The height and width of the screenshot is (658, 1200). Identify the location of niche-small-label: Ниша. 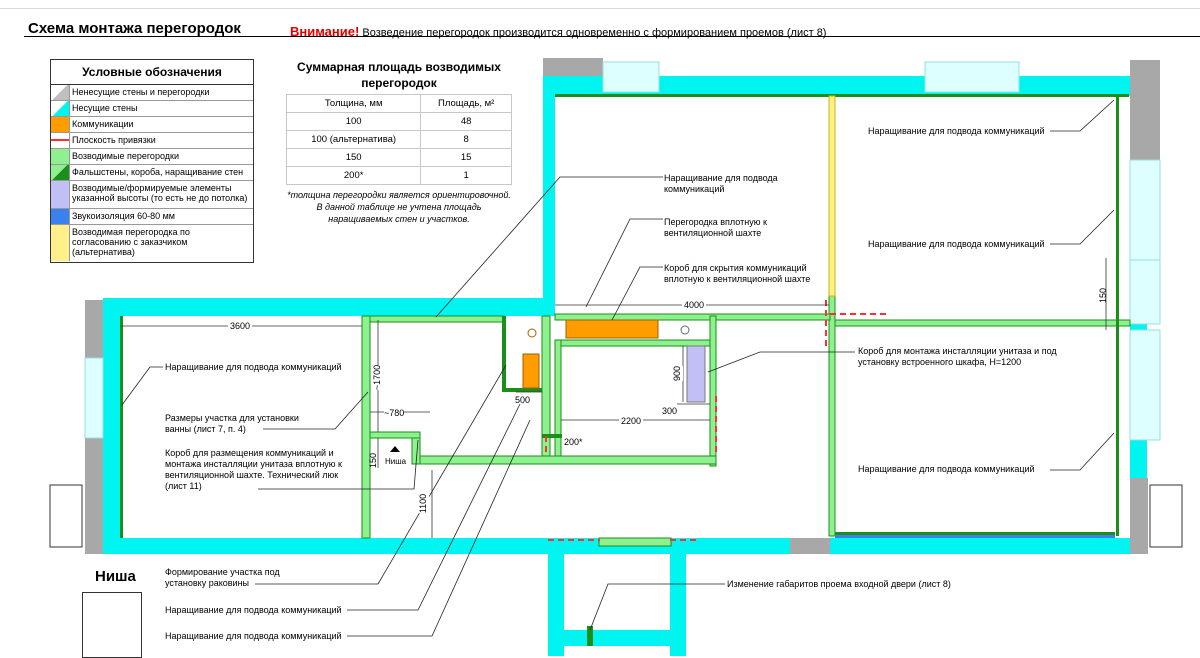
(396, 461).